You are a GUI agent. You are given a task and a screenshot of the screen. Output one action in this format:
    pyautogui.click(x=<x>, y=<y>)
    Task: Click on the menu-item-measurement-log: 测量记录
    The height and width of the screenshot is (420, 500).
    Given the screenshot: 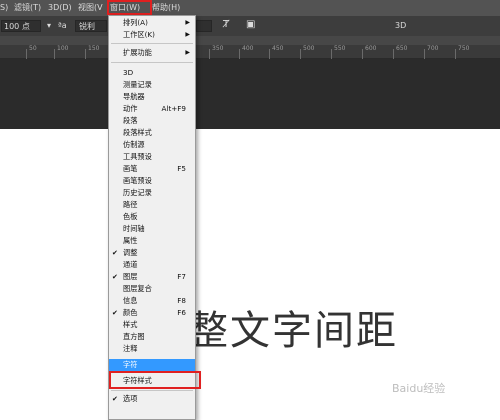 What is the action you would take?
    pyautogui.click(x=152, y=85)
    